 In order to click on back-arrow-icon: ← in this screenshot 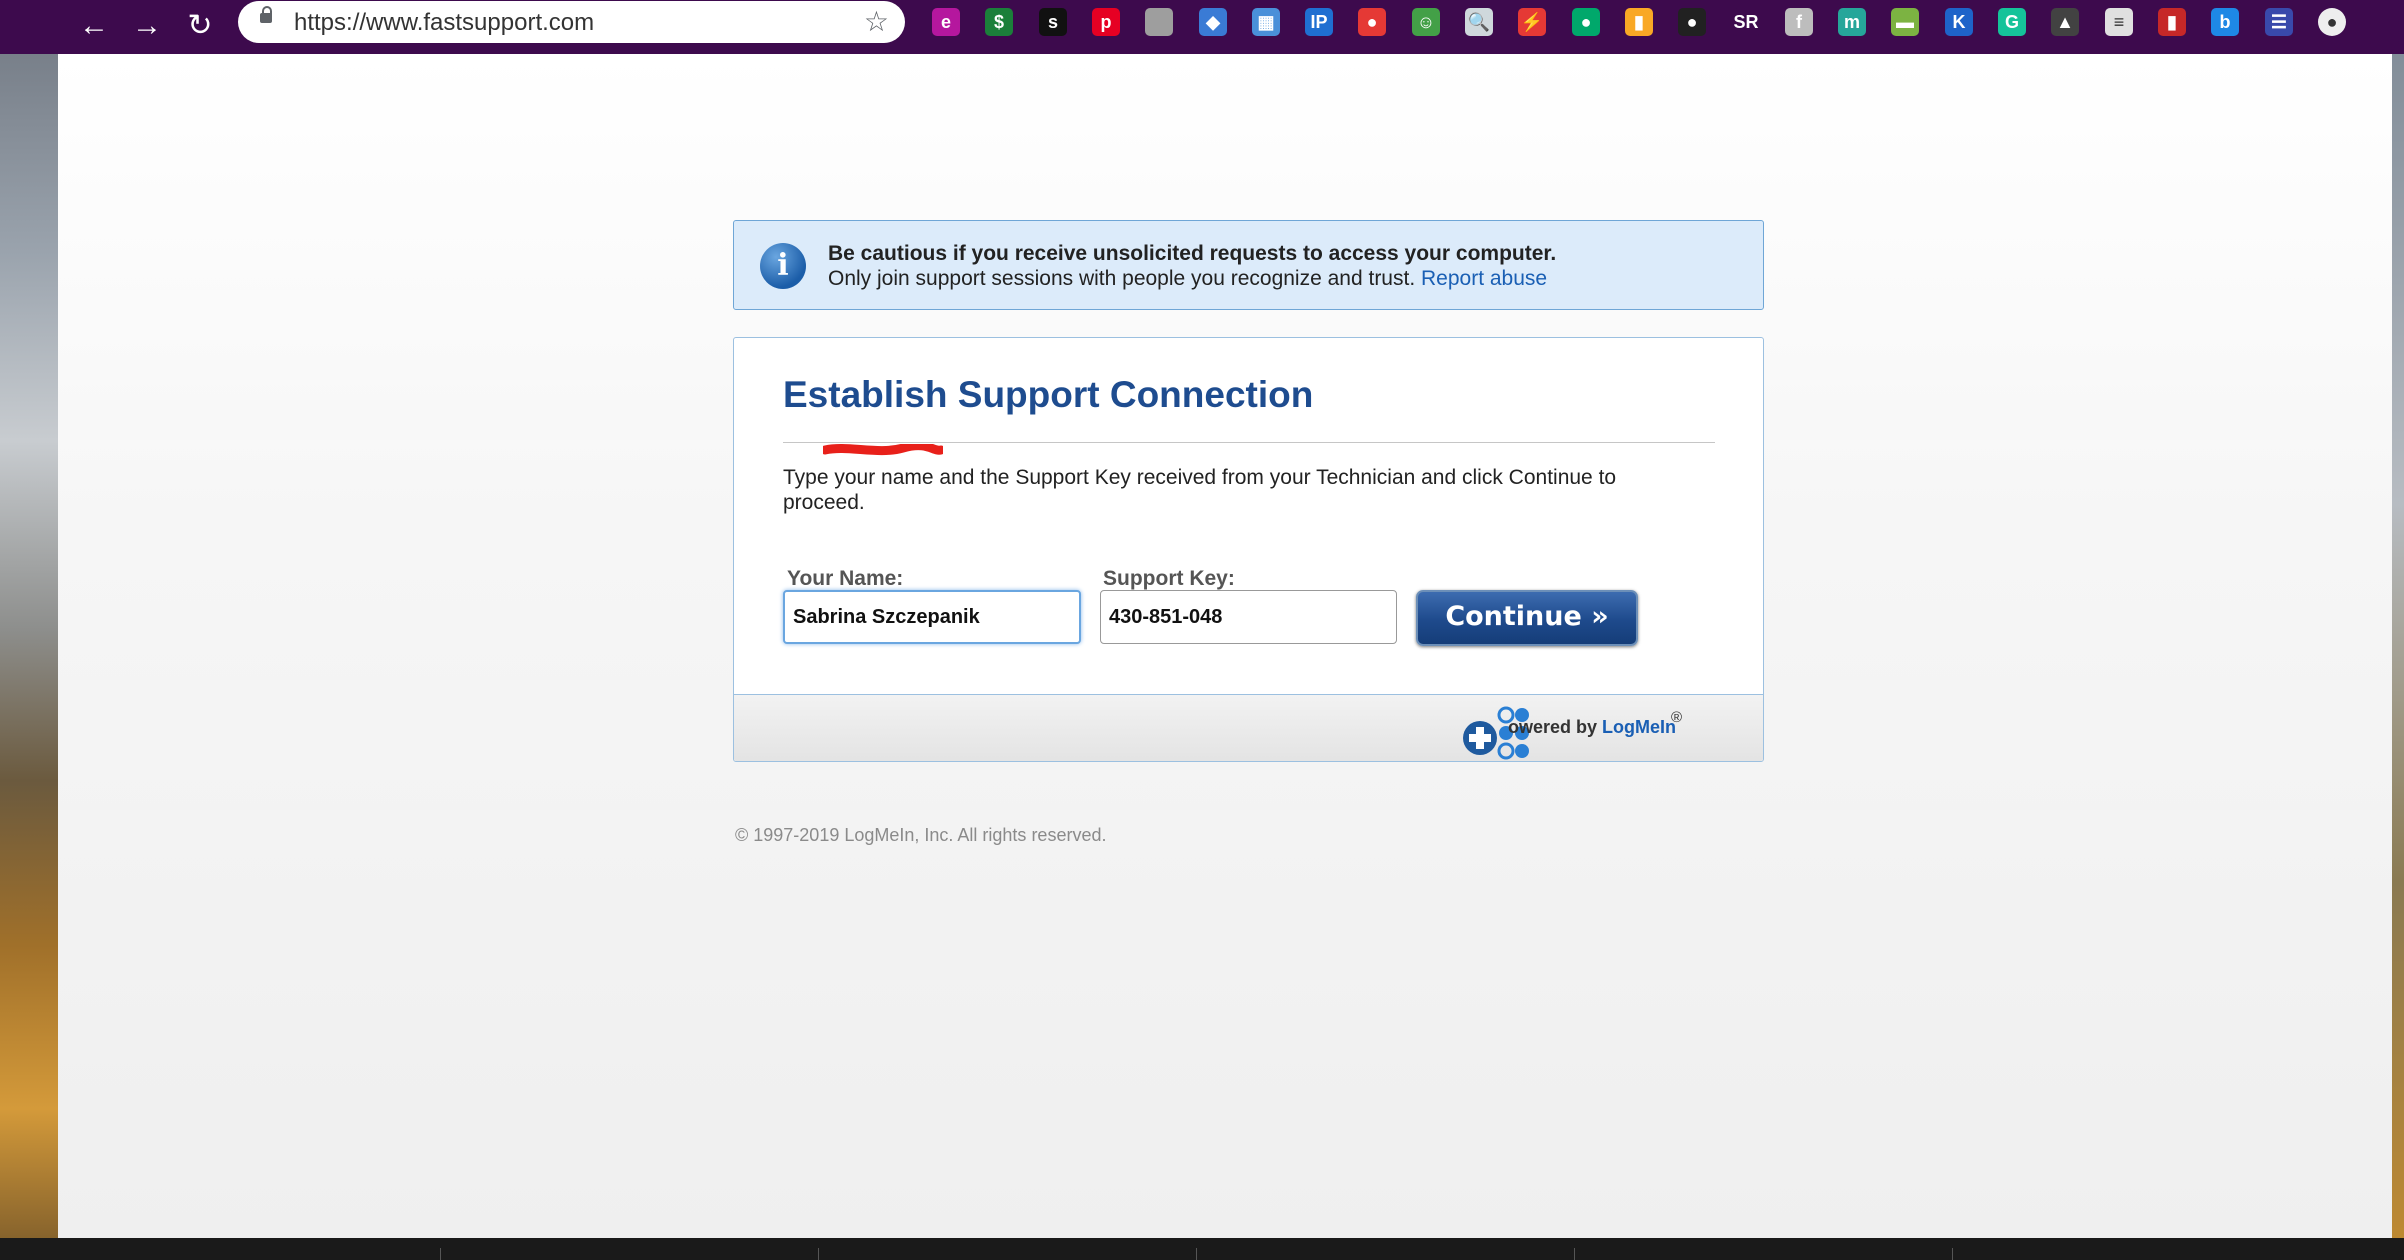, I will do `click(94, 26)`.